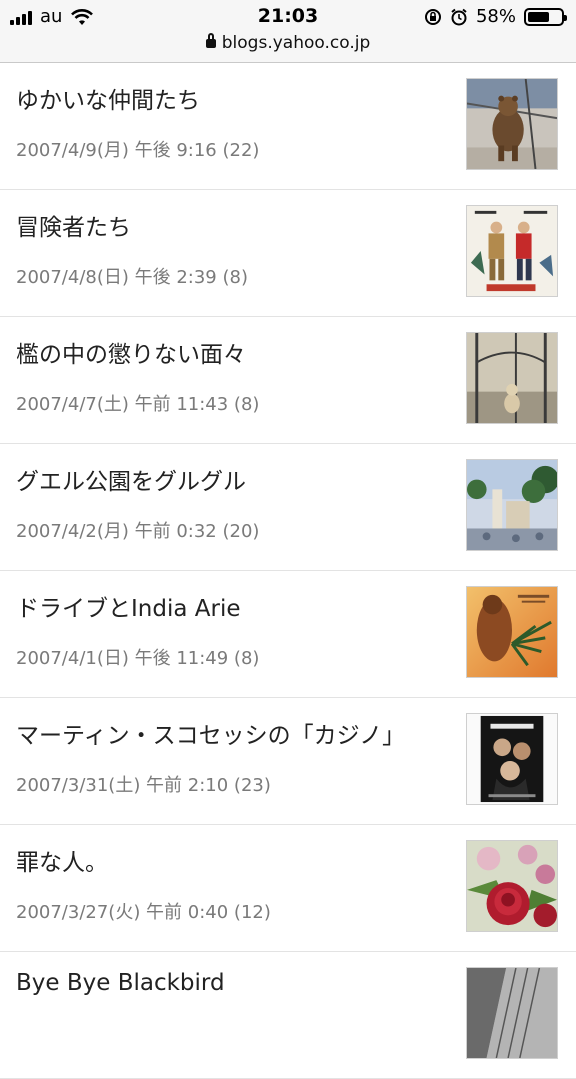 The image size is (576, 1079). What do you see at coordinates (512, 632) in the screenshot?
I see `album-cover-thumbnail` at bounding box center [512, 632].